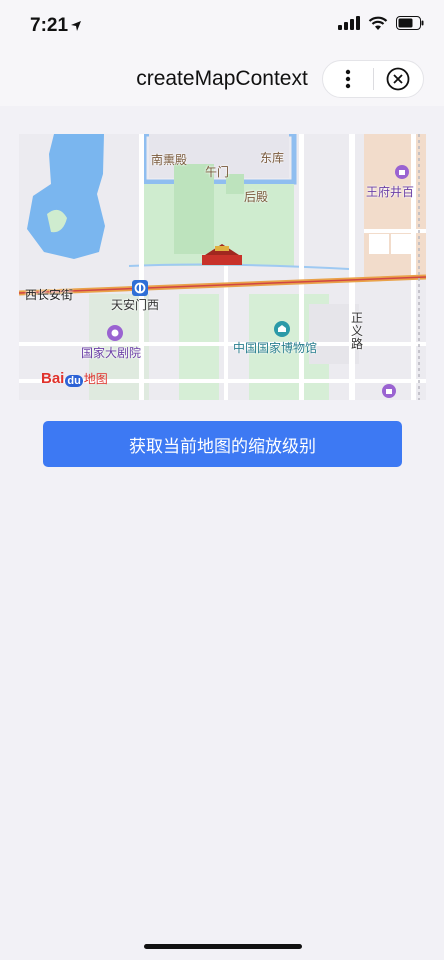 Image resolution: width=444 pixels, height=960 pixels. Describe the element at coordinates (402, 172) in the screenshot. I see `shopping-icon` at that location.